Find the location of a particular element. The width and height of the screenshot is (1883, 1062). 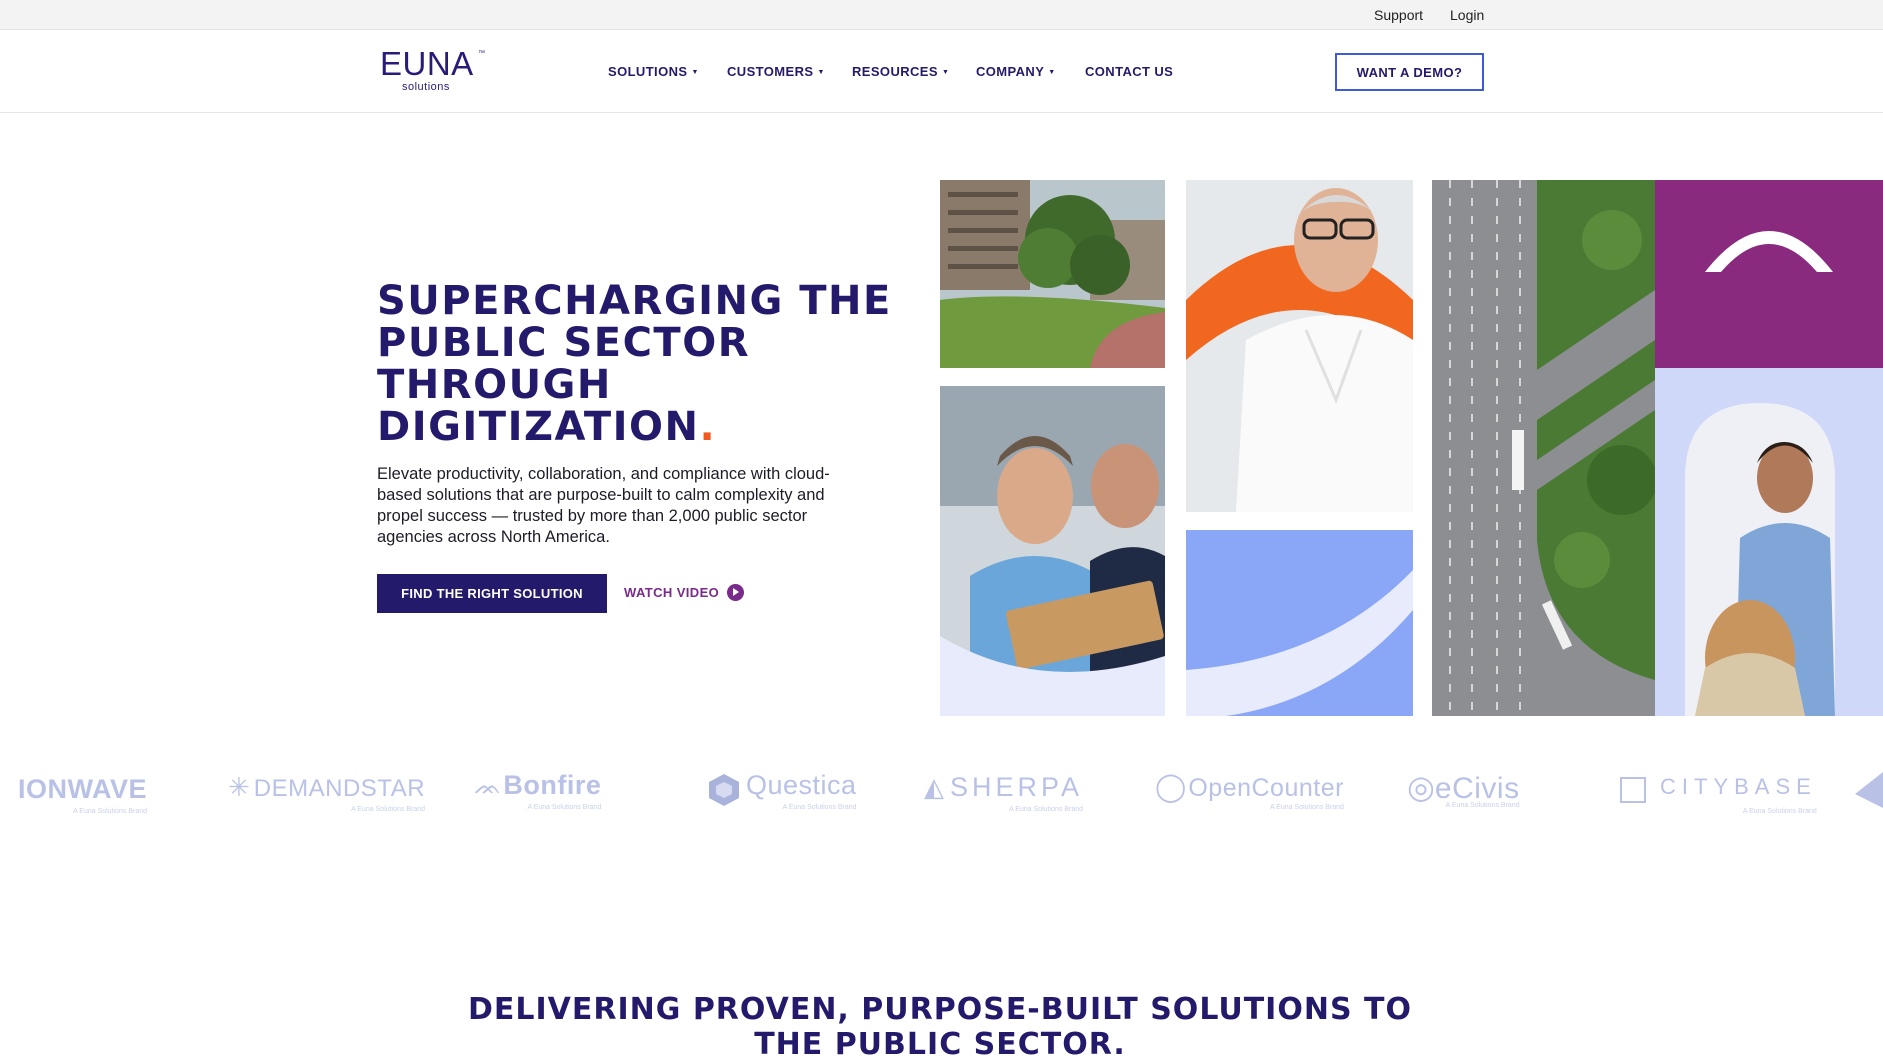

want-a-demo-button: WANT A DEMO? is located at coordinates (1409, 72).